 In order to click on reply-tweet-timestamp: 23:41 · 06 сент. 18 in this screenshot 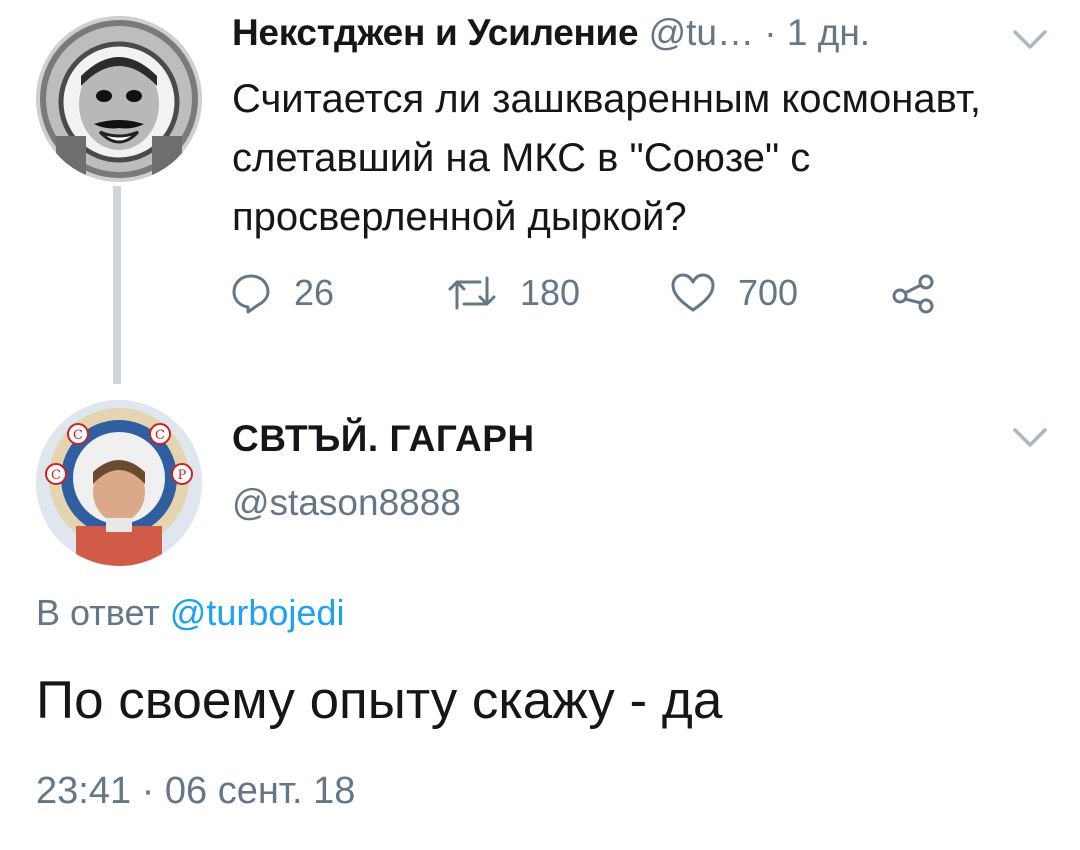, I will do `click(195, 791)`.